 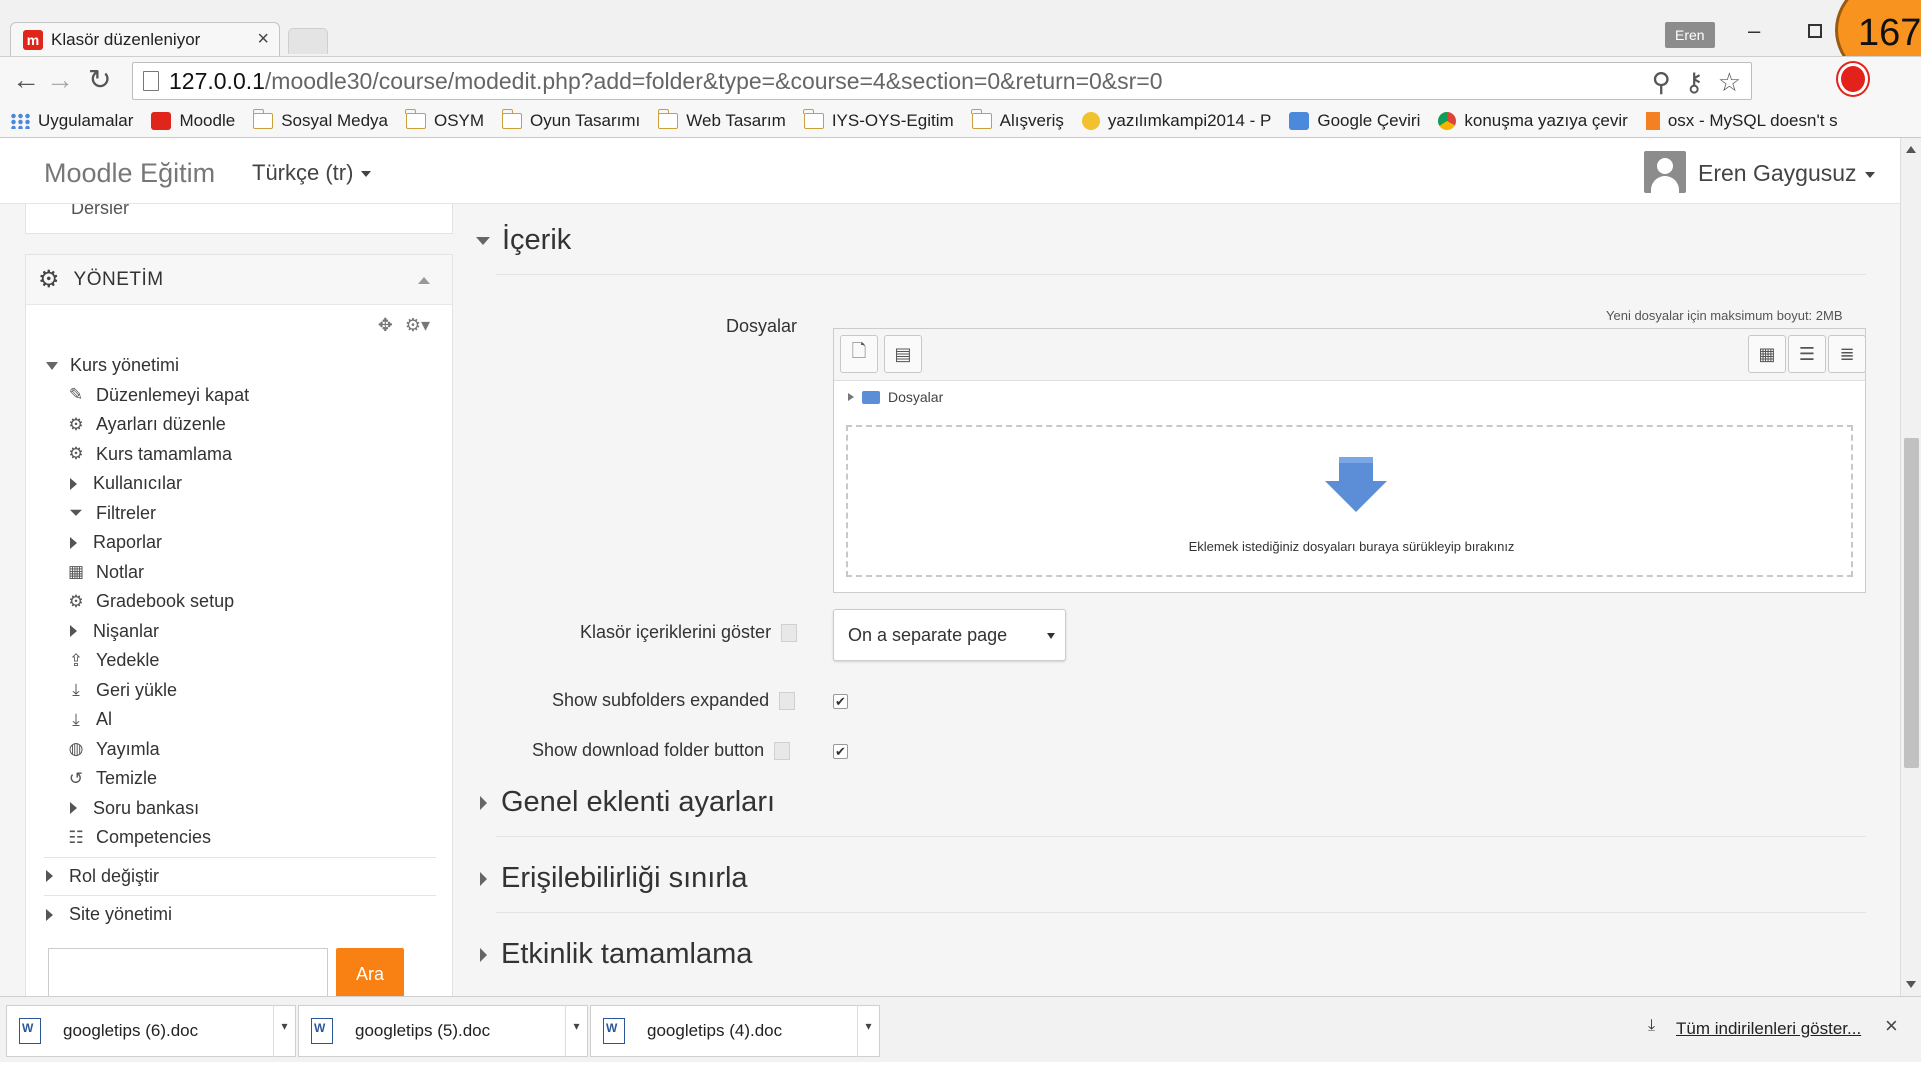 I want to click on tab-close-icon: ×, so click(x=263, y=39).